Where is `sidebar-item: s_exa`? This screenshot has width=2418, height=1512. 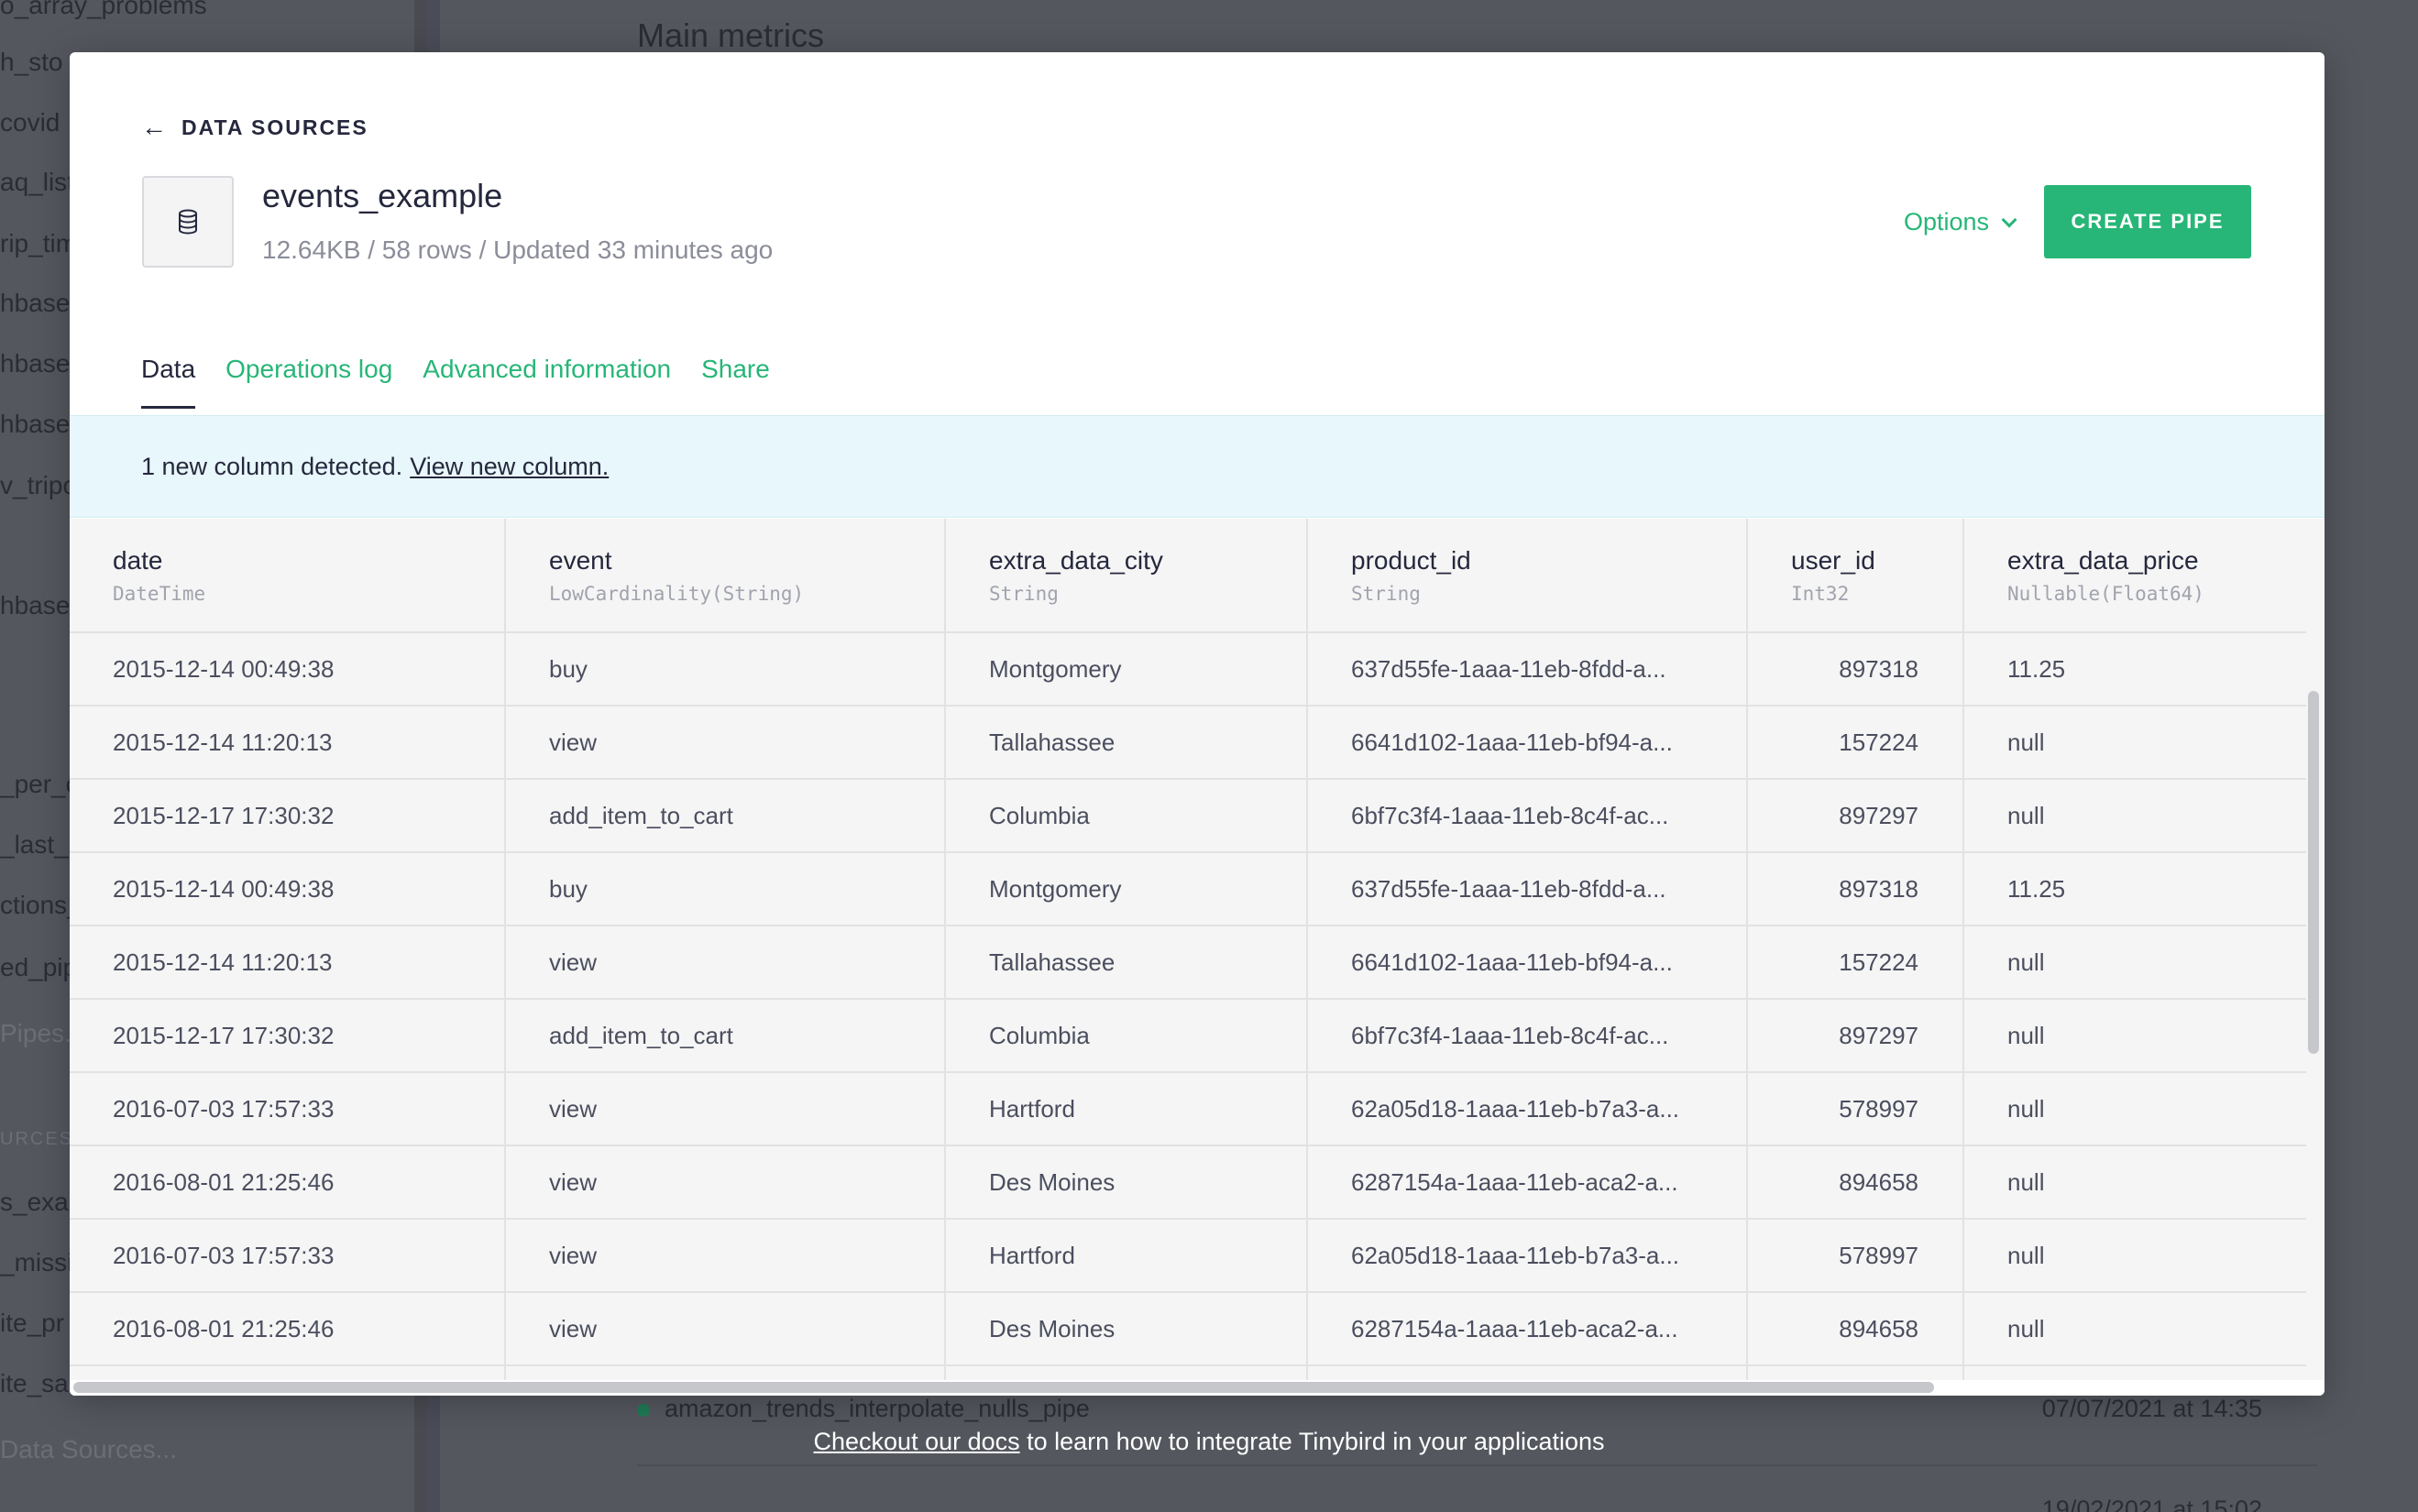 sidebar-item: s_exa is located at coordinates (34, 1202).